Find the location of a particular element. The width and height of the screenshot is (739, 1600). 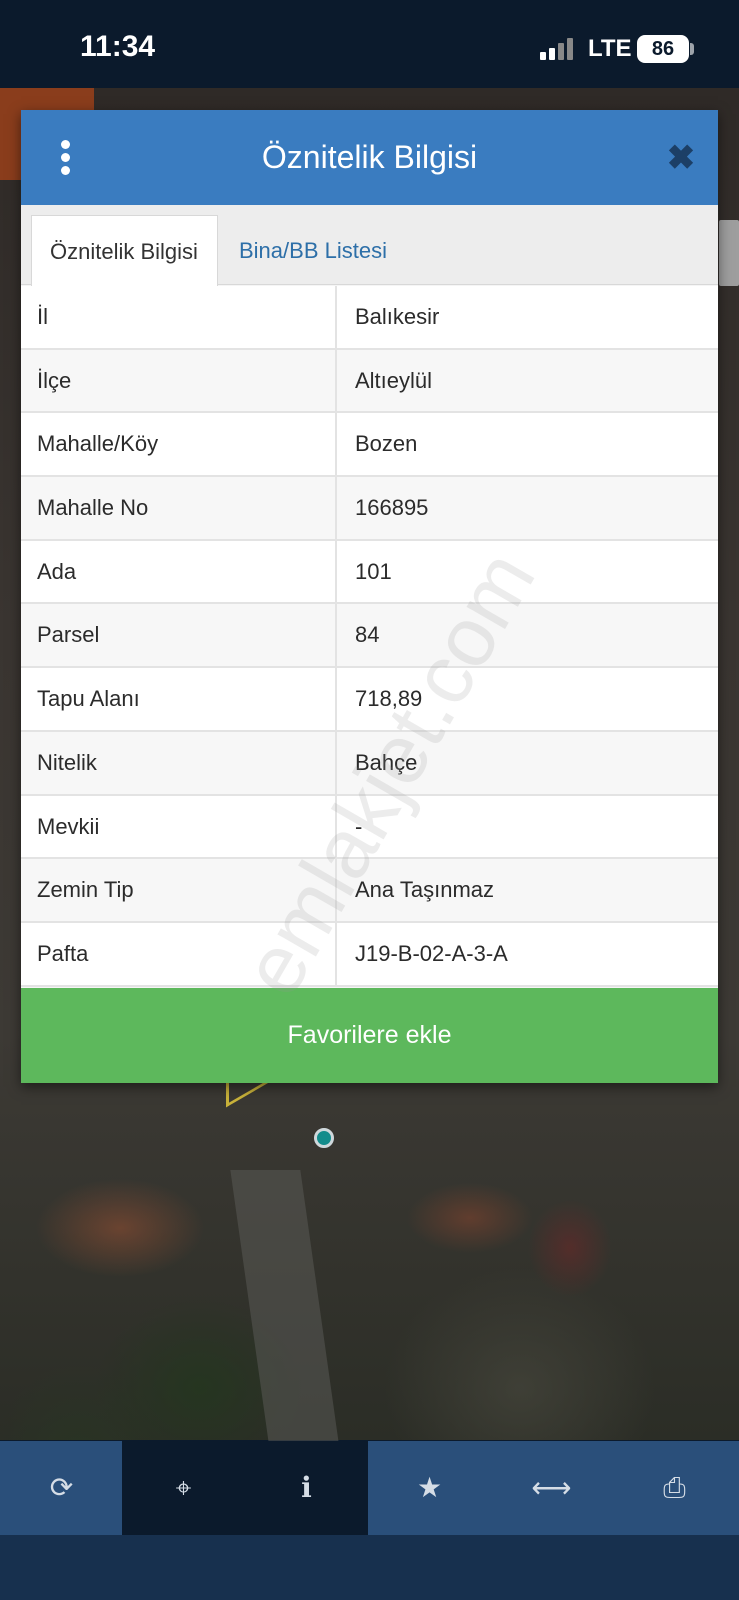

star-icon: ★ is located at coordinates (429, 1488).